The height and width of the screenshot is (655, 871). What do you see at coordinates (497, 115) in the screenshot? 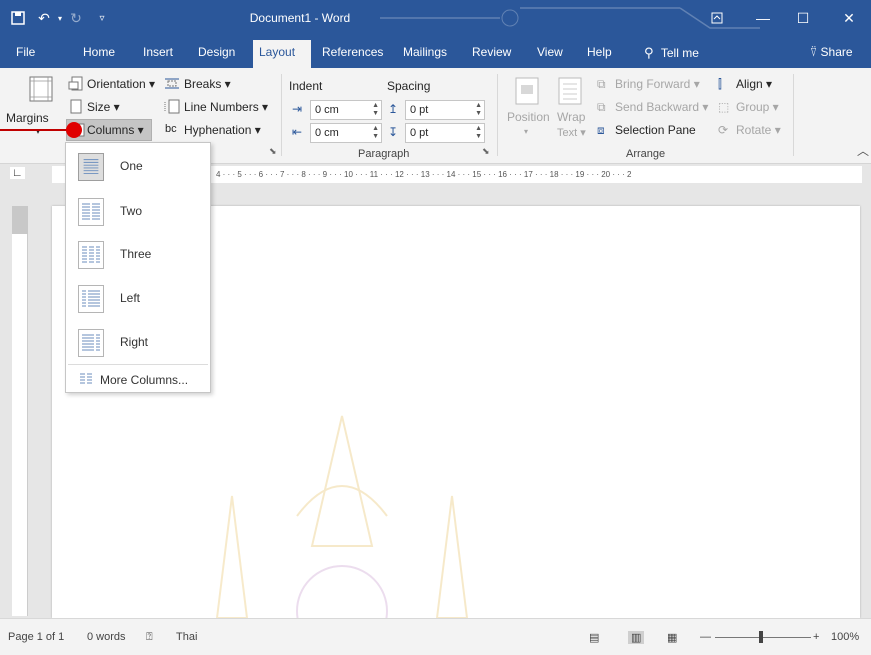
I see `group-separator` at bounding box center [497, 115].